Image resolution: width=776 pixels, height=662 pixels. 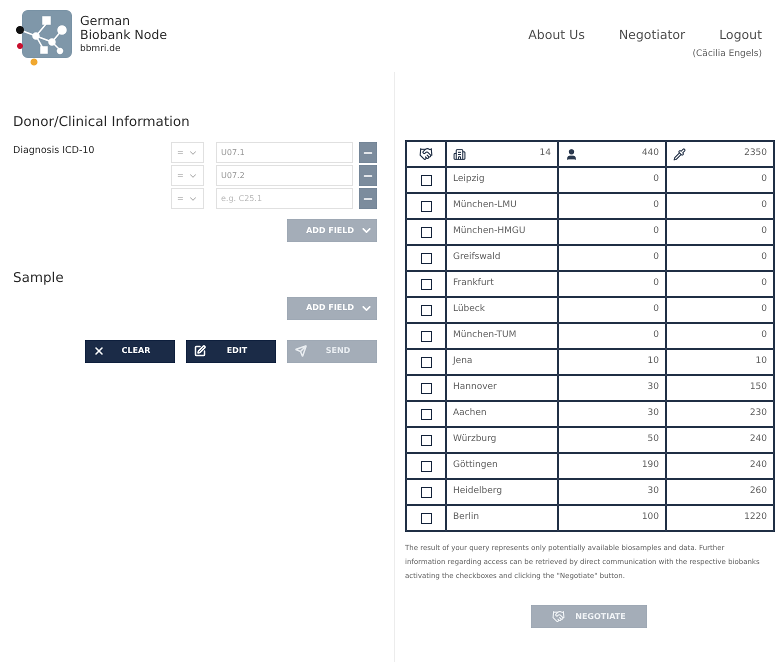 What do you see at coordinates (720, 518) in the screenshot?
I see `table-cell: 1220` at bounding box center [720, 518].